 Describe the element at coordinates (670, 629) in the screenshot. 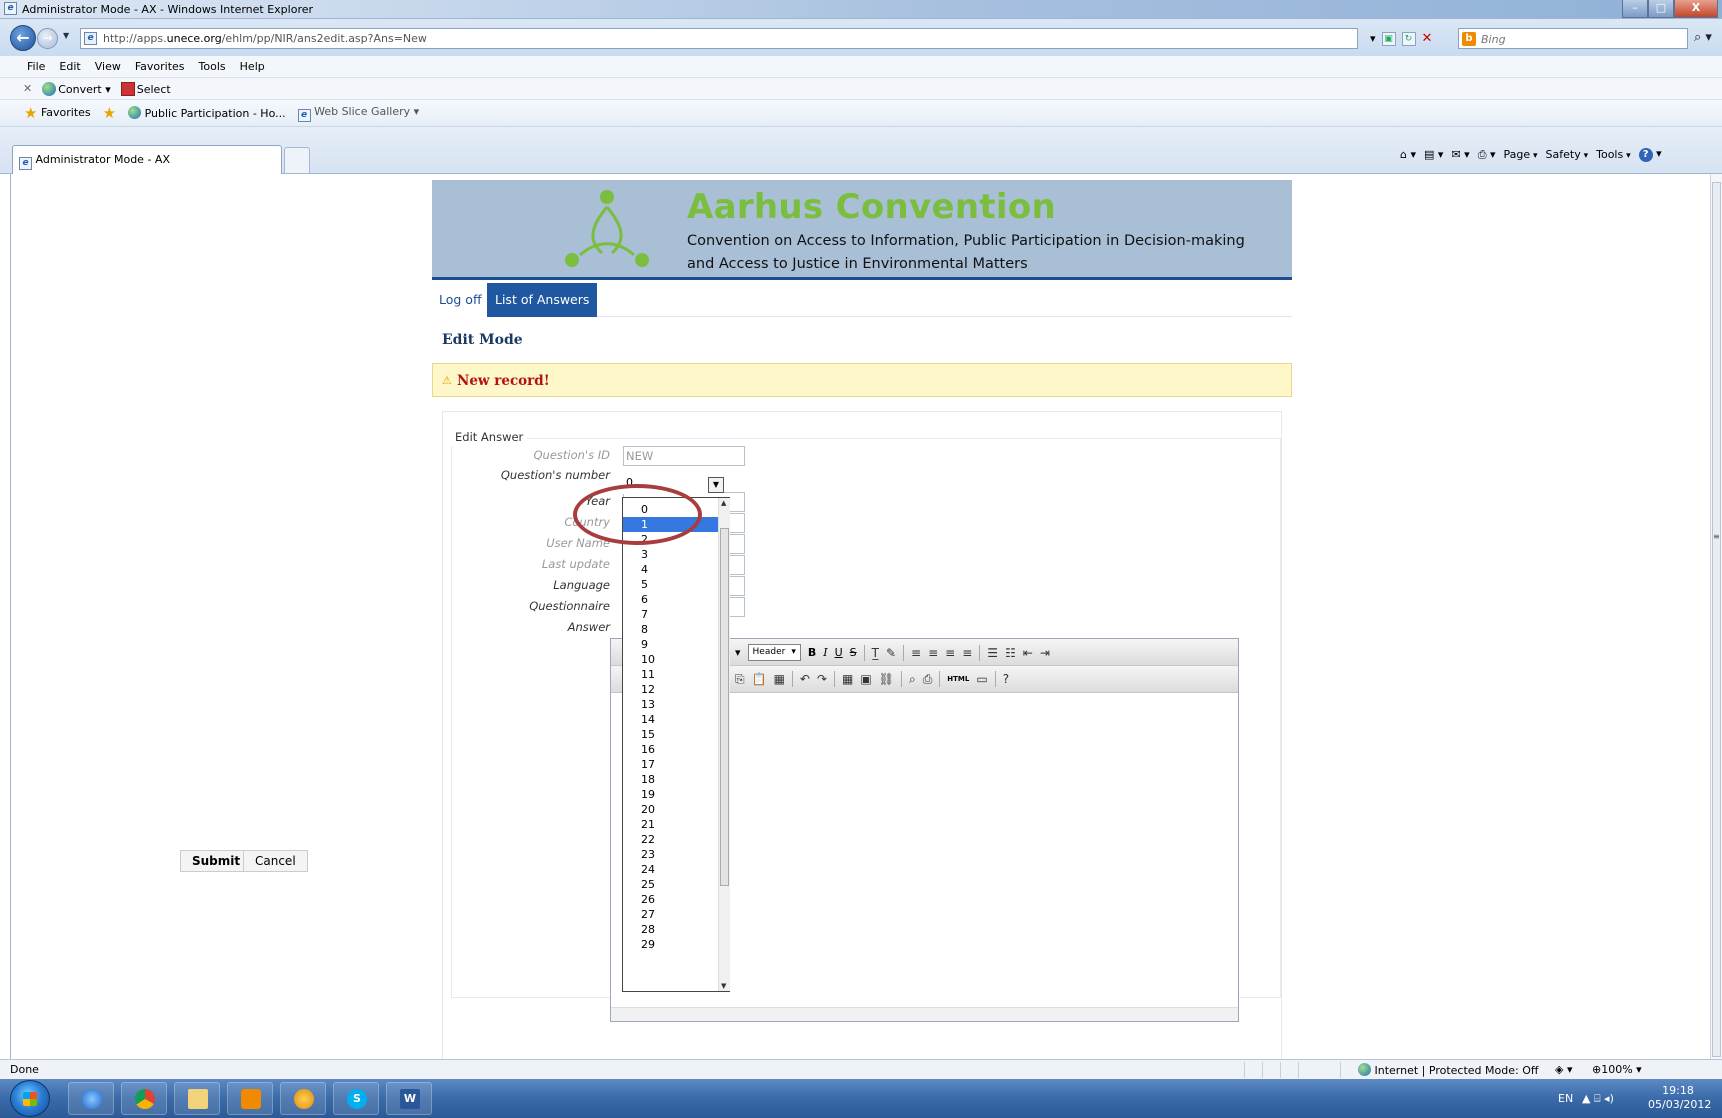

I see `dropdown-option: 8` at that location.